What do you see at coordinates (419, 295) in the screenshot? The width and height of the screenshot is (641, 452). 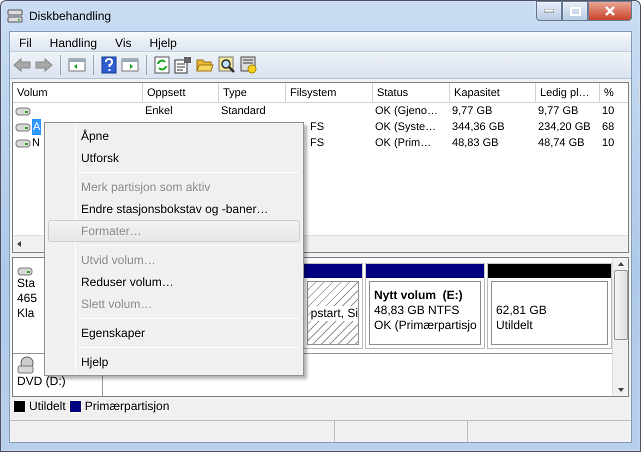 I see `partition-name: Nytt volum (E:)` at bounding box center [419, 295].